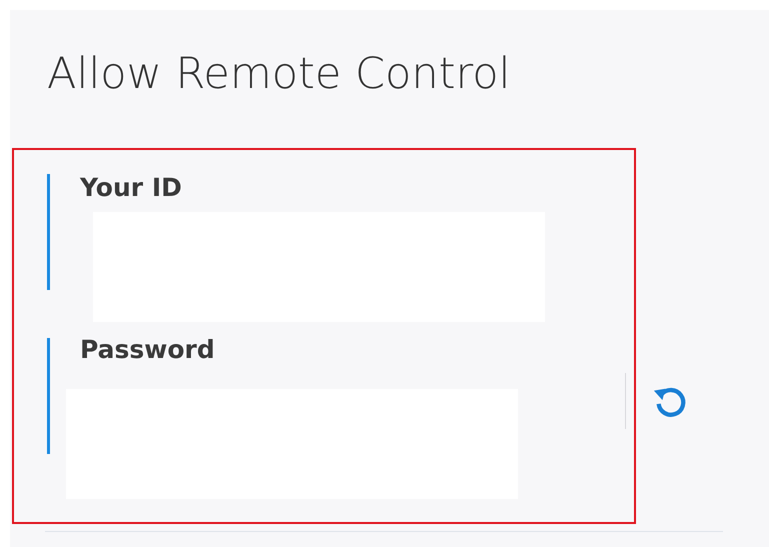  What do you see at coordinates (279, 74) in the screenshot?
I see `page-title: Allow Remote Control` at bounding box center [279, 74].